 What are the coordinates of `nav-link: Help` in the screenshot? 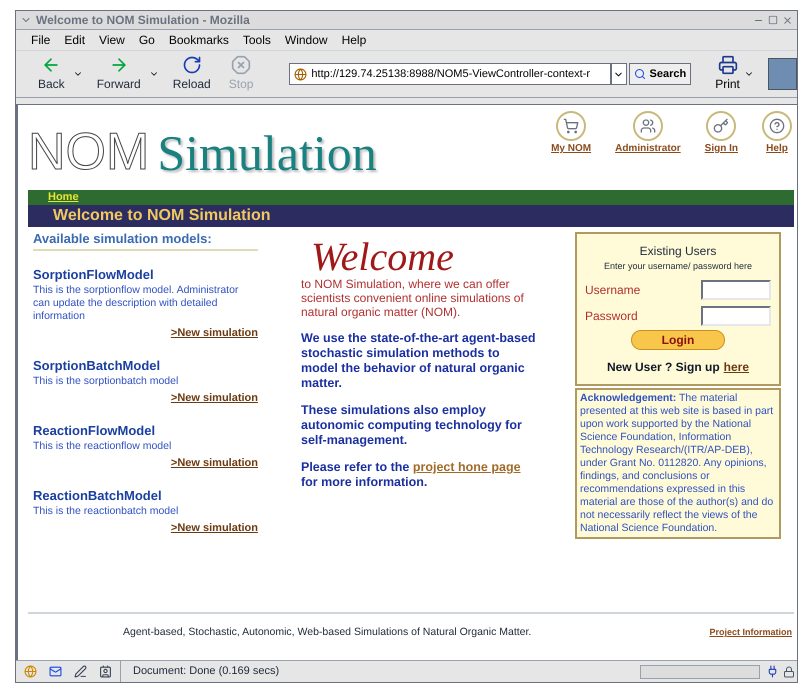 It's located at (777, 133).